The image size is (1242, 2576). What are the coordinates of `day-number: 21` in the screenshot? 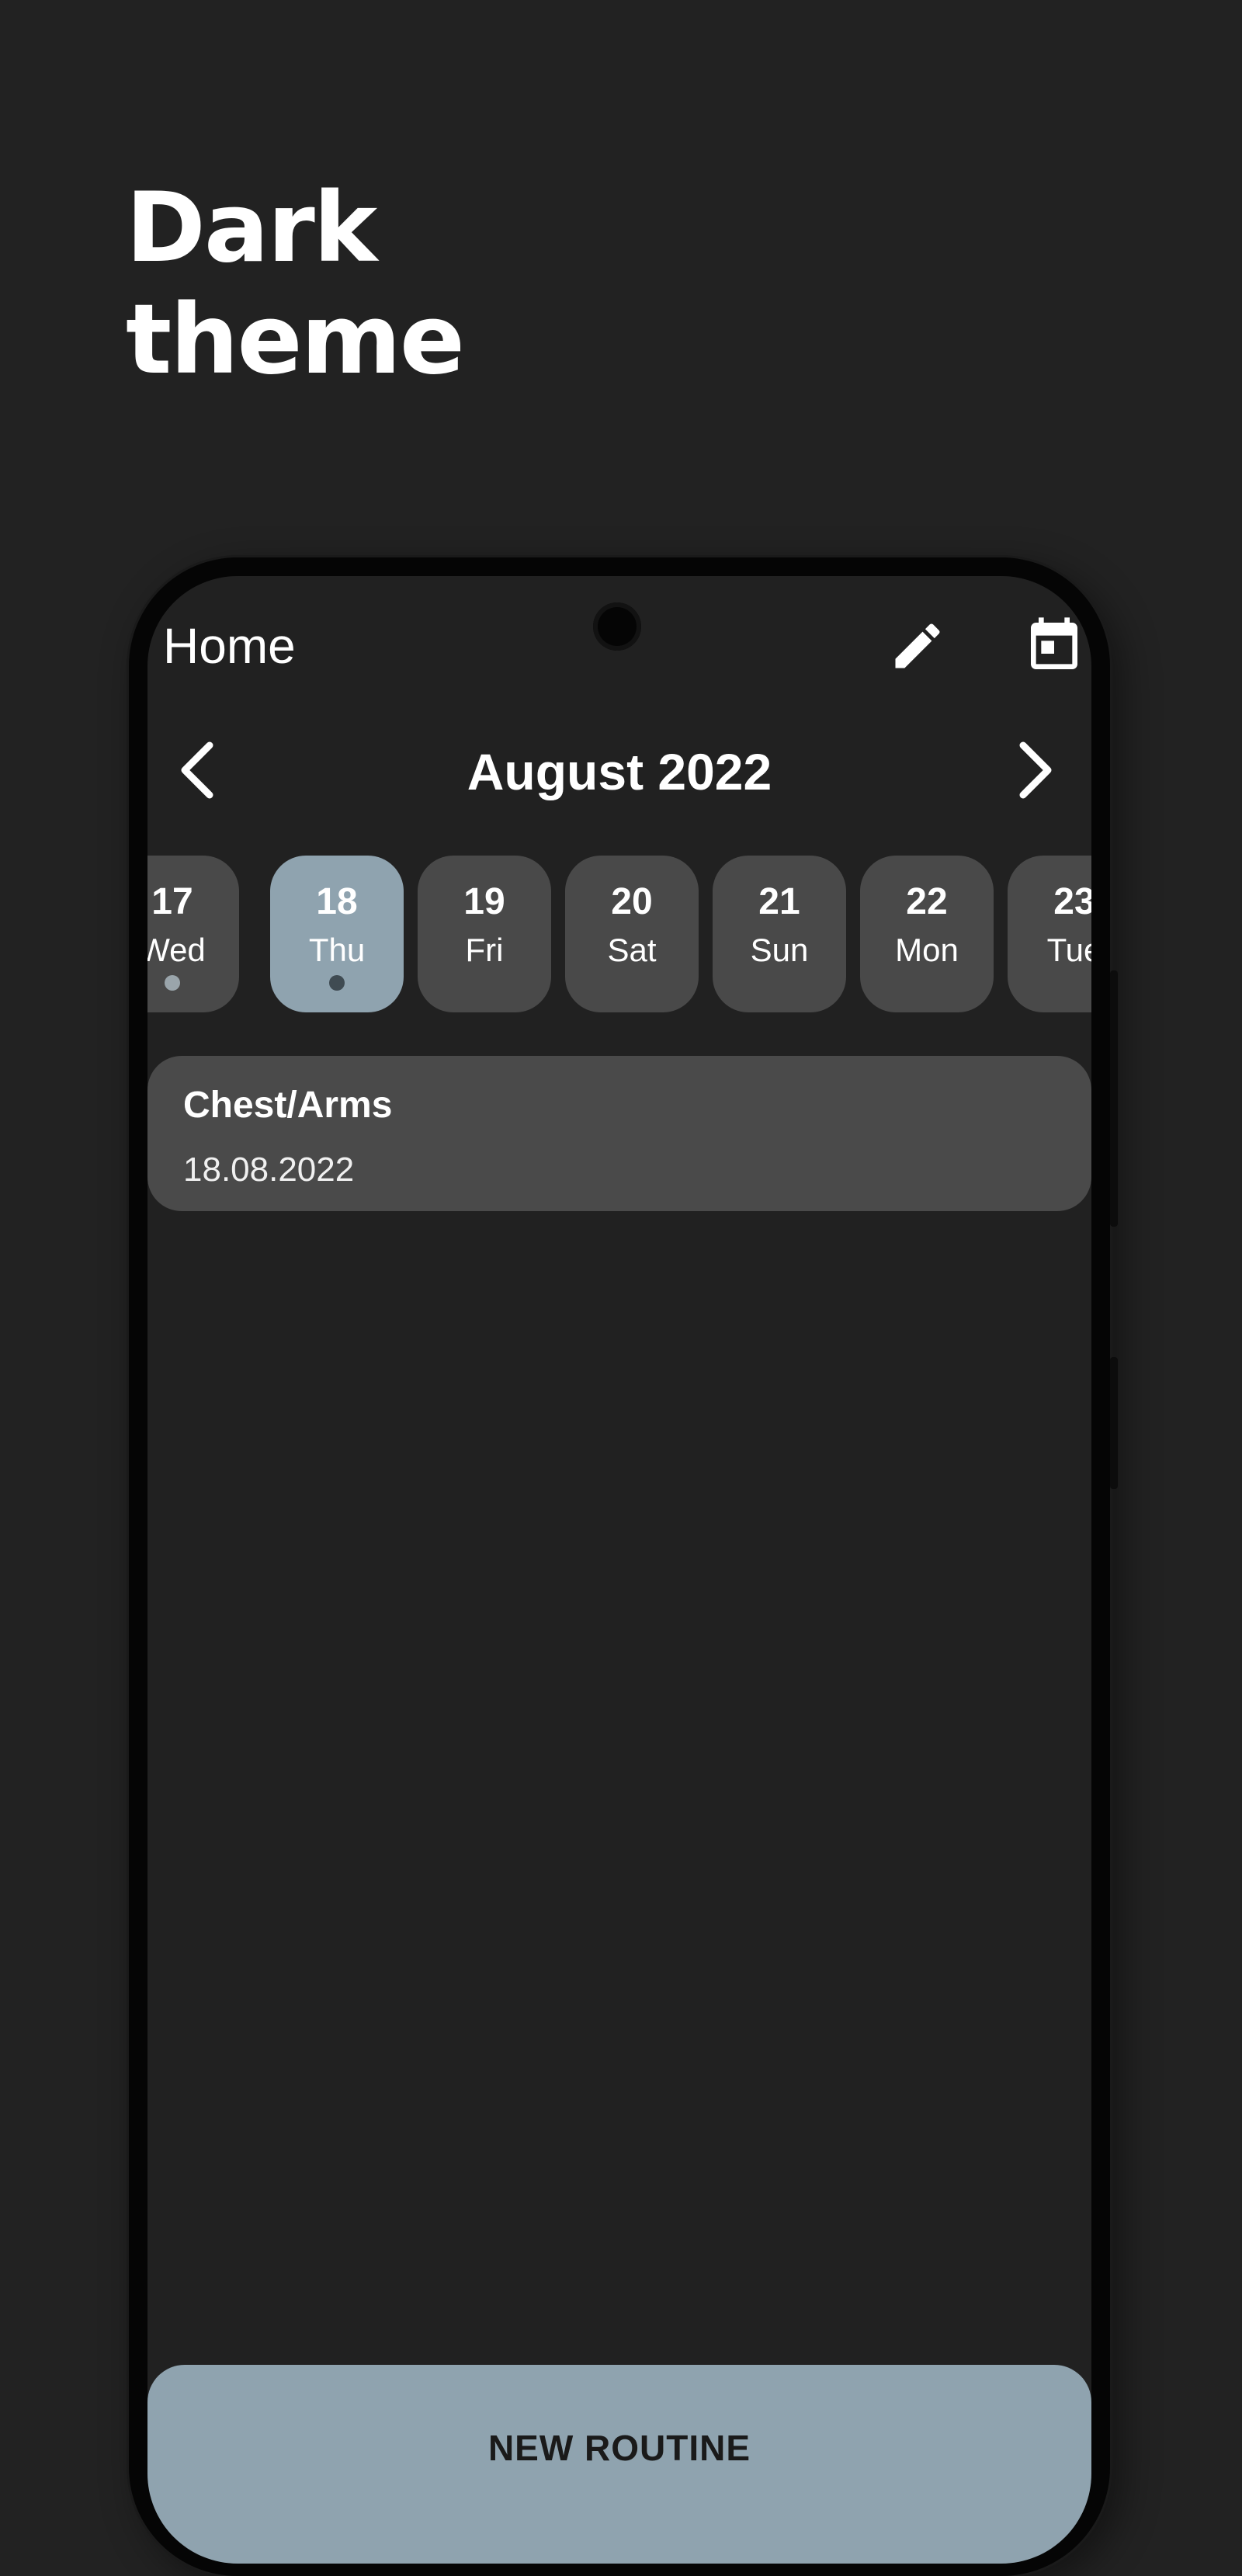 It's located at (779, 901).